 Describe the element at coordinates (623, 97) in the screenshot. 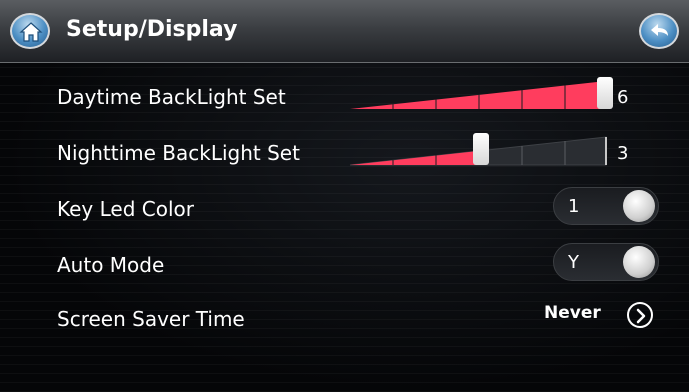

I see `daytime-backlight-value: 6` at that location.